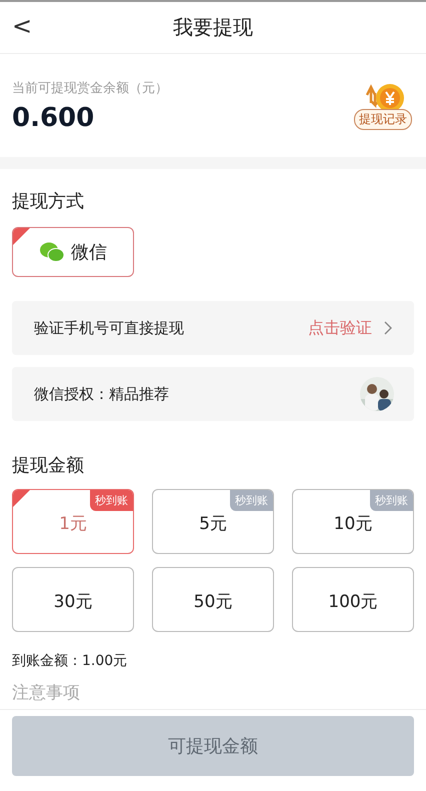 The height and width of the screenshot is (791, 426). I want to click on received-amount: 到账金额：1.00元, so click(70, 661).